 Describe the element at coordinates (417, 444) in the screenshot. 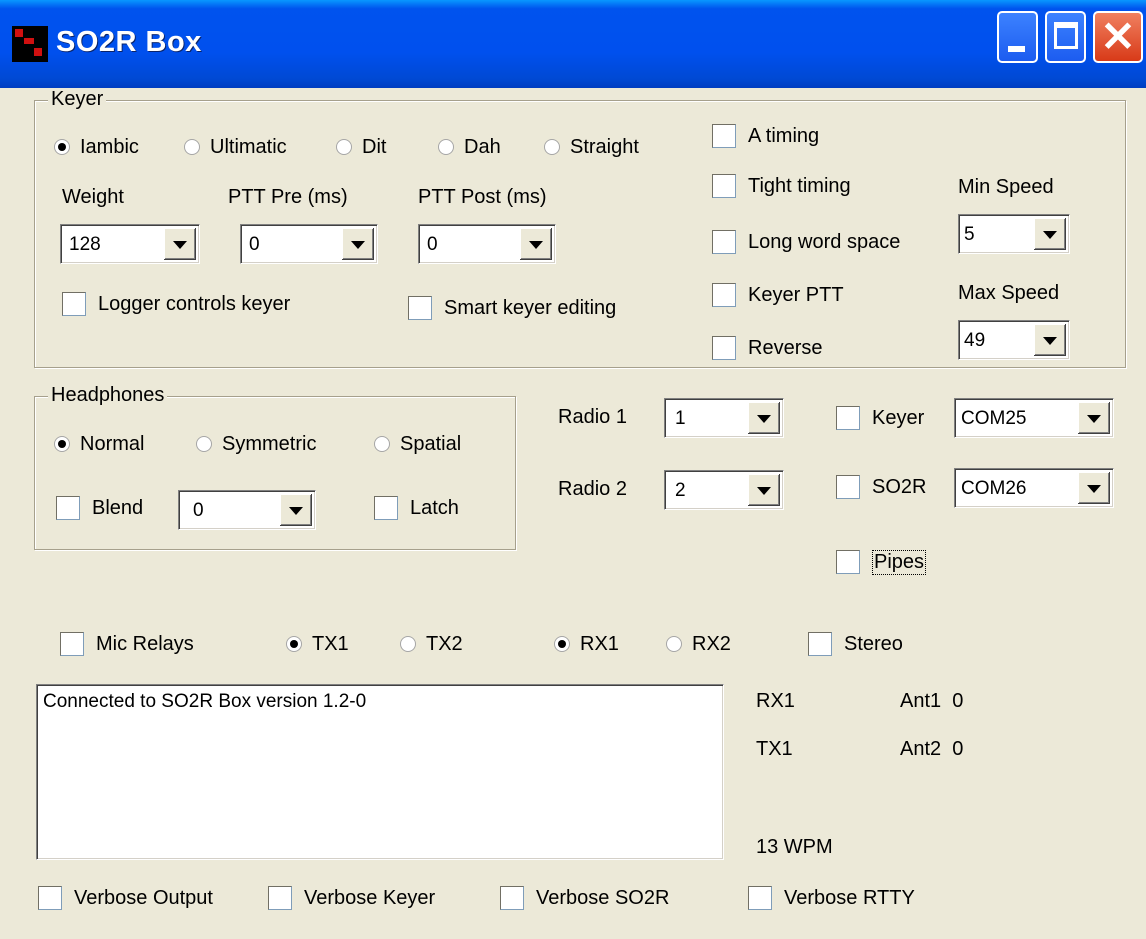

I see `headphones-mode-spatial: Spatial` at that location.